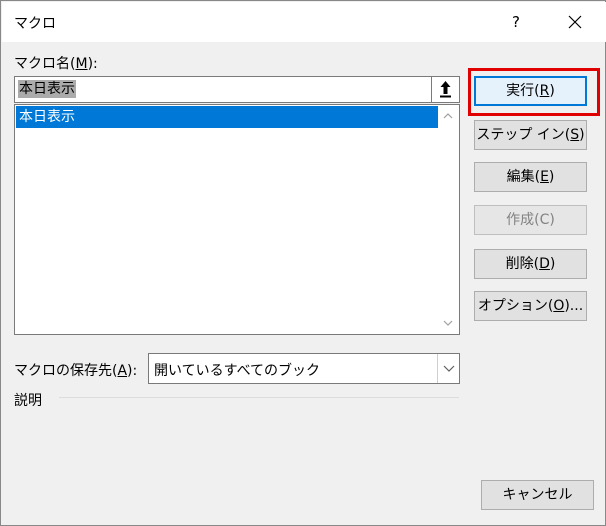 This screenshot has width=606, height=526. I want to click on macro-name-label: マクロ名(M):, so click(56, 64).